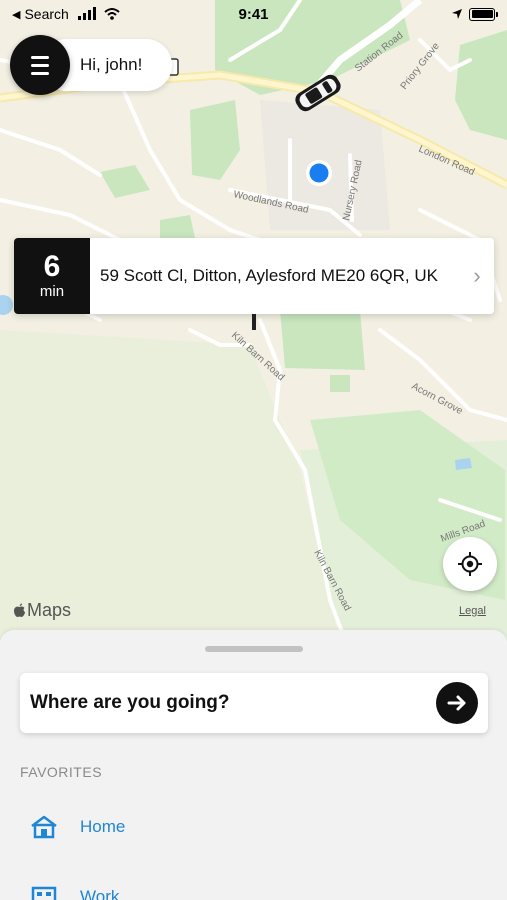 This screenshot has width=507, height=900. I want to click on signal-icon, so click(87, 13).